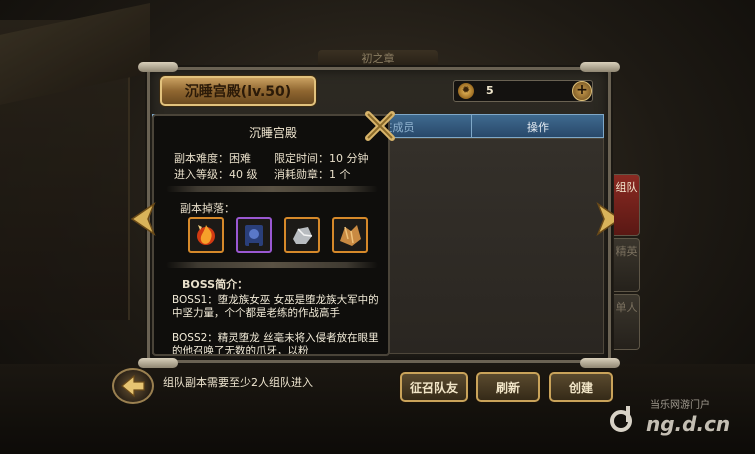 The height and width of the screenshot is (454, 755). Describe the element at coordinates (508, 387) in the screenshot. I see `refresh-button: 刷新` at that location.